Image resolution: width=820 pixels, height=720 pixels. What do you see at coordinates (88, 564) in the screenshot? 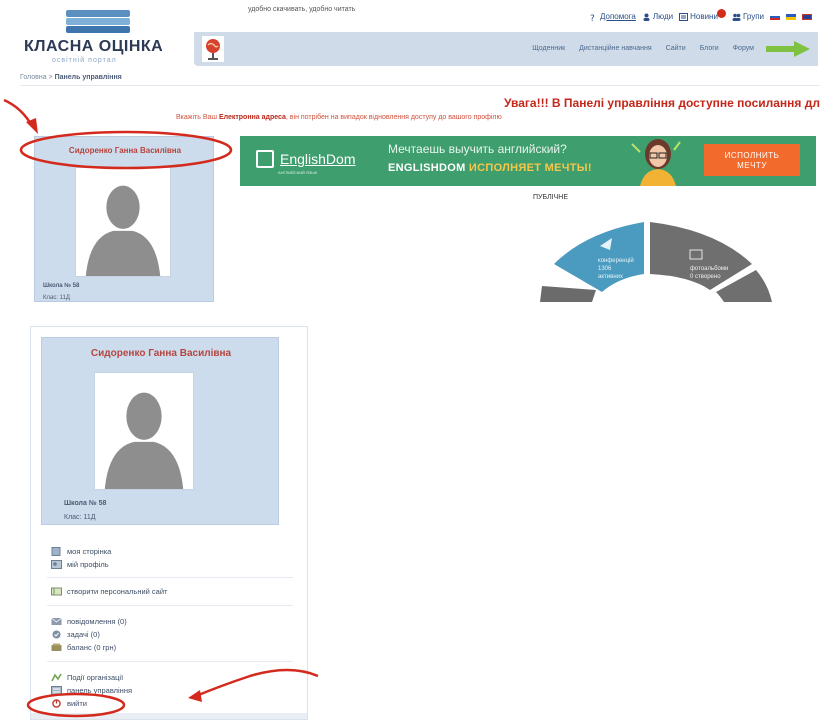
I see `menu-my-profile-label: мій профіль` at bounding box center [88, 564].